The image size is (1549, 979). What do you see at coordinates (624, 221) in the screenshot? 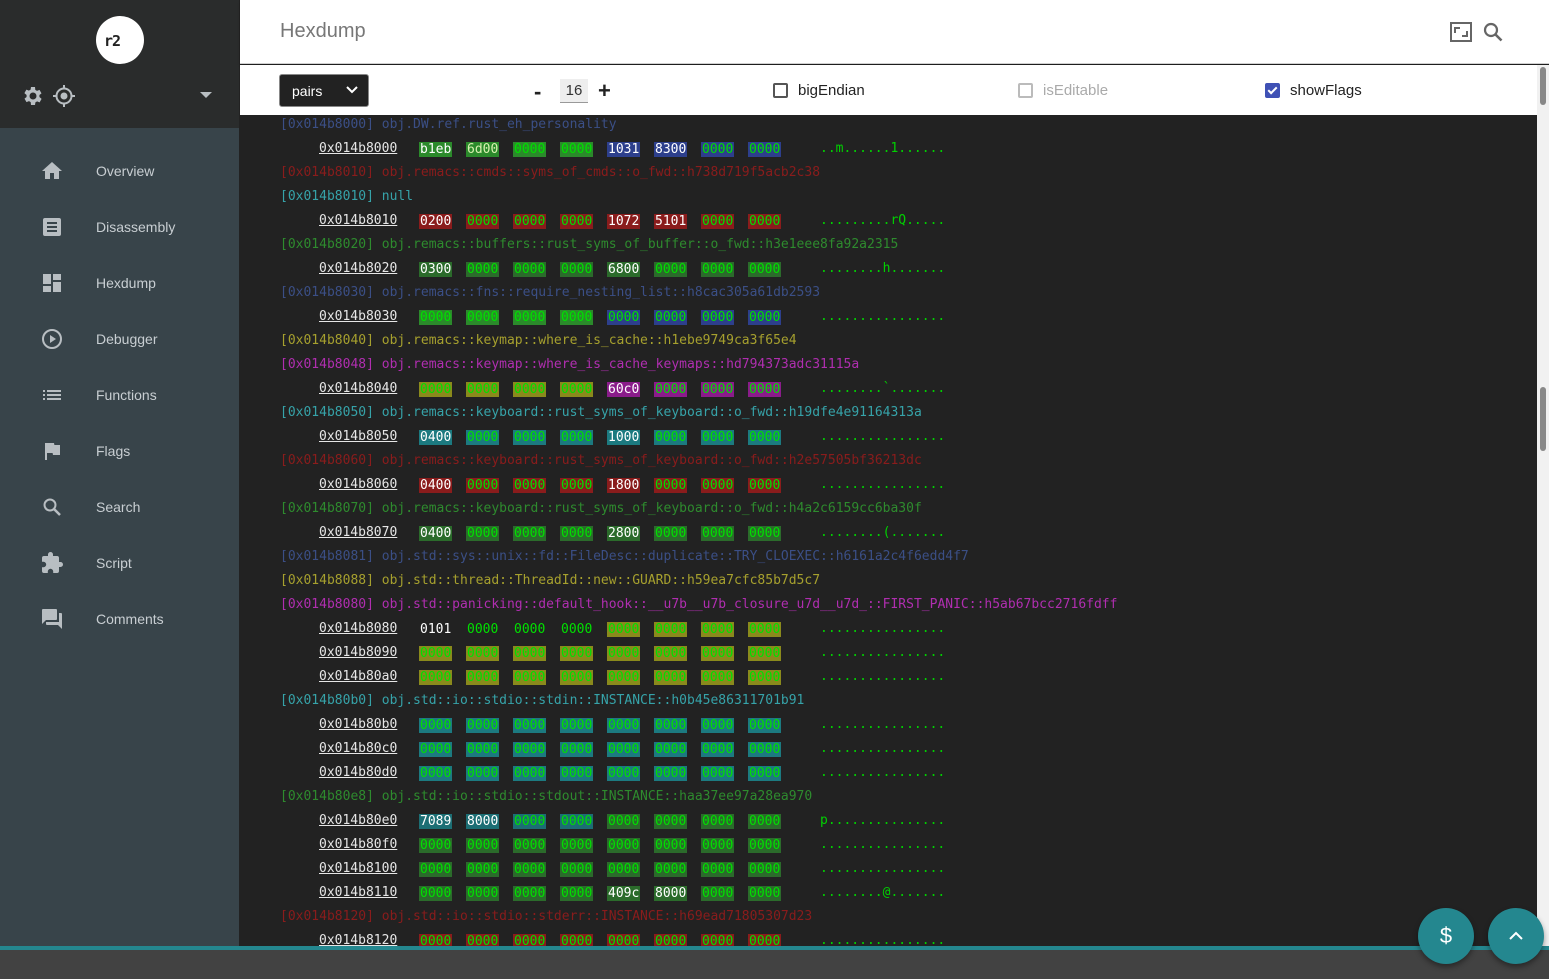
I see `hex-pair: 1072` at bounding box center [624, 221].